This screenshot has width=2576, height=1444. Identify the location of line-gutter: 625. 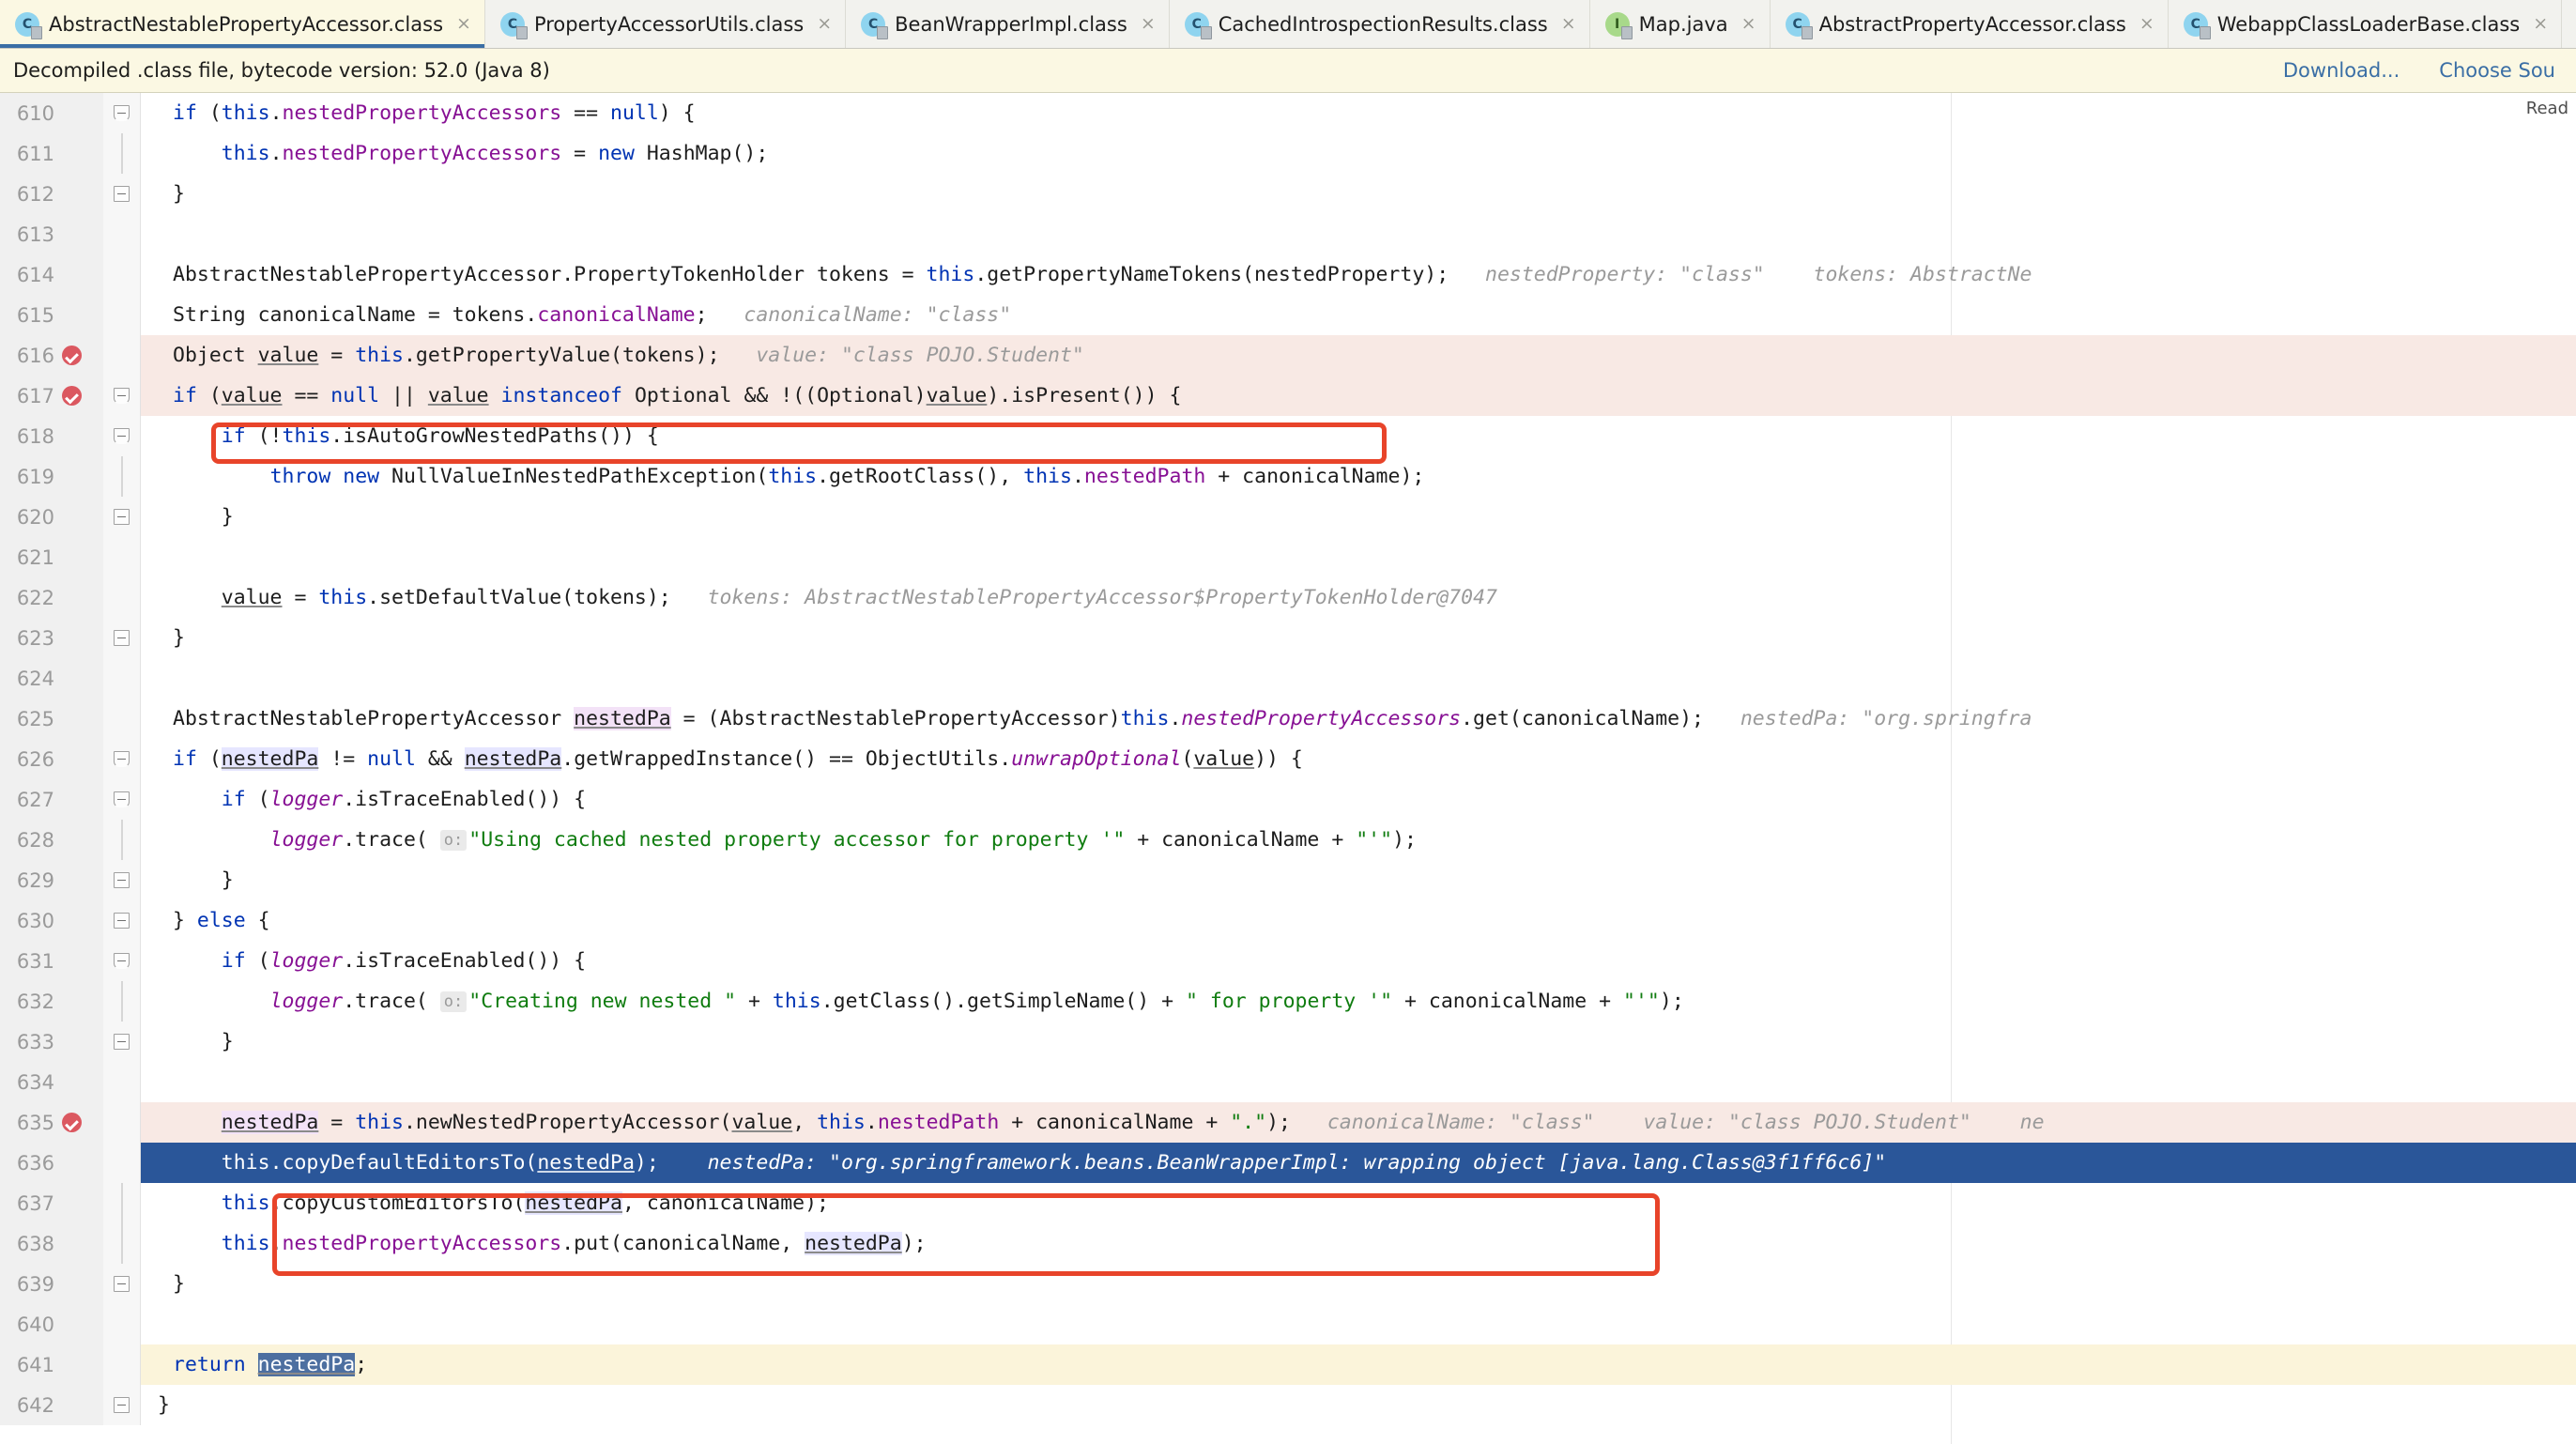
(51, 719).